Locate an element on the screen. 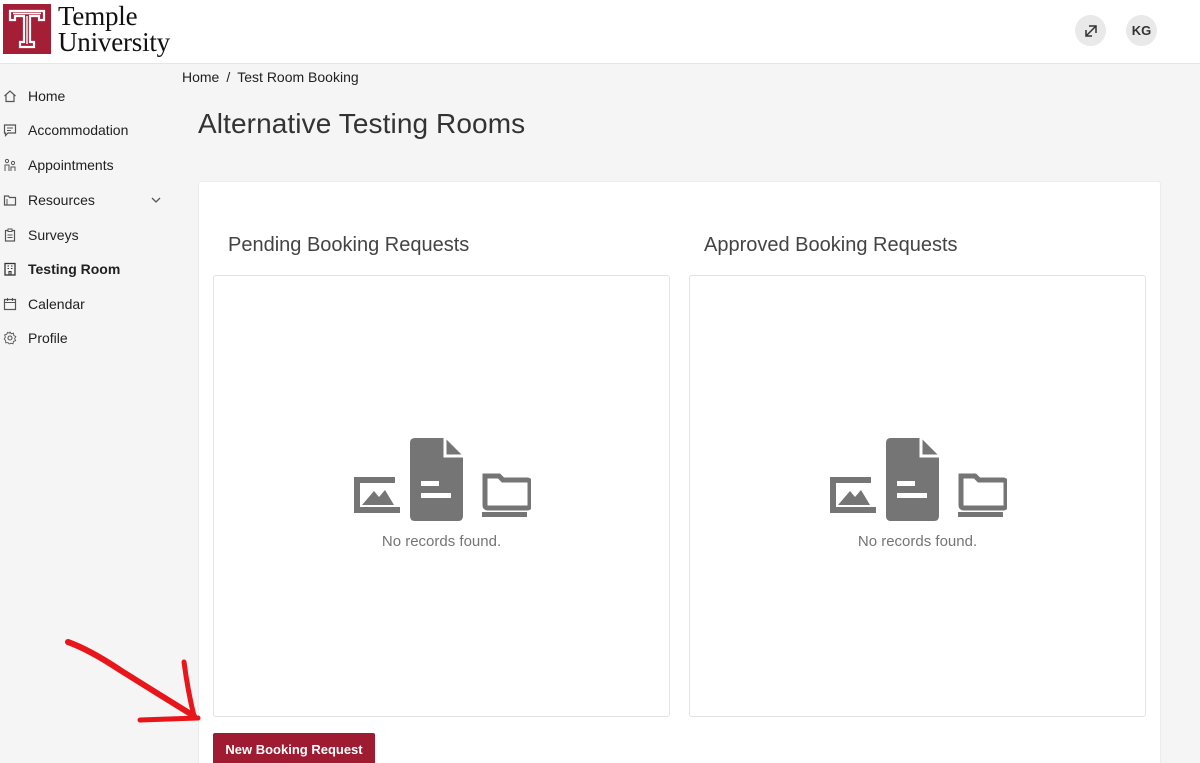 The image size is (1200, 763). approved-section-title: Approved Booking Requests is located at coordinates (831, 245).